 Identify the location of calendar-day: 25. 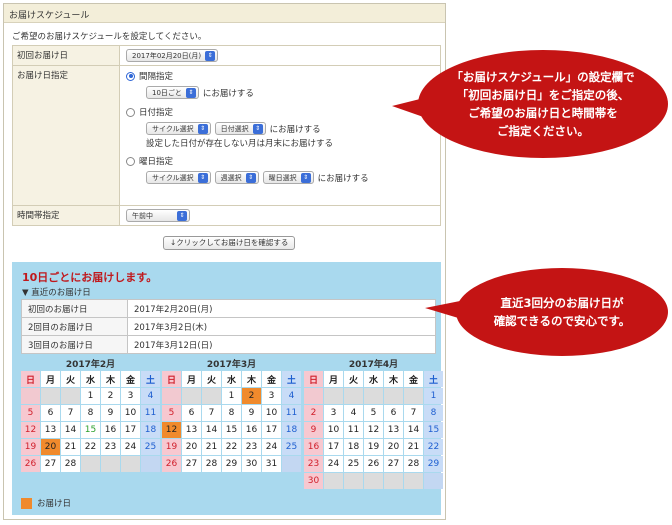
(353, 464).